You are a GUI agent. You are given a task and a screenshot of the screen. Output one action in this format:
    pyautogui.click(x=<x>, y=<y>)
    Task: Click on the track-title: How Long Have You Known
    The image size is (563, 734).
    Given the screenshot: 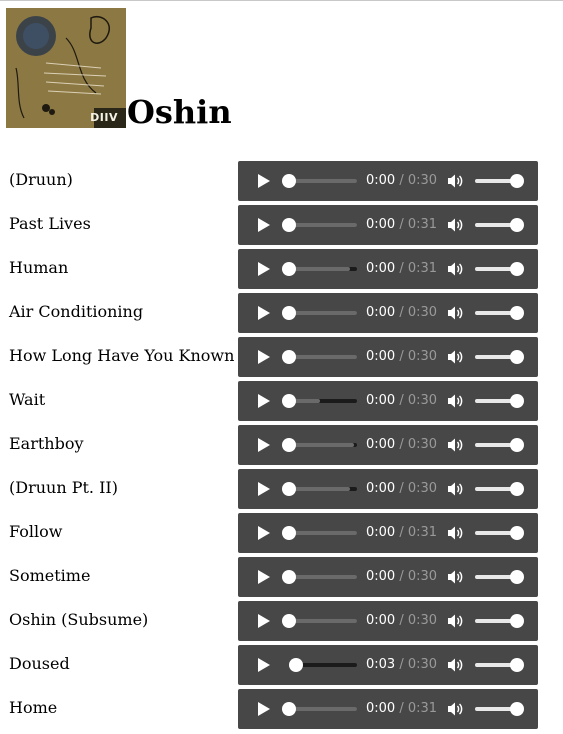 What is the action you would take?
    pyautogui.click(x=122, y=355)
    